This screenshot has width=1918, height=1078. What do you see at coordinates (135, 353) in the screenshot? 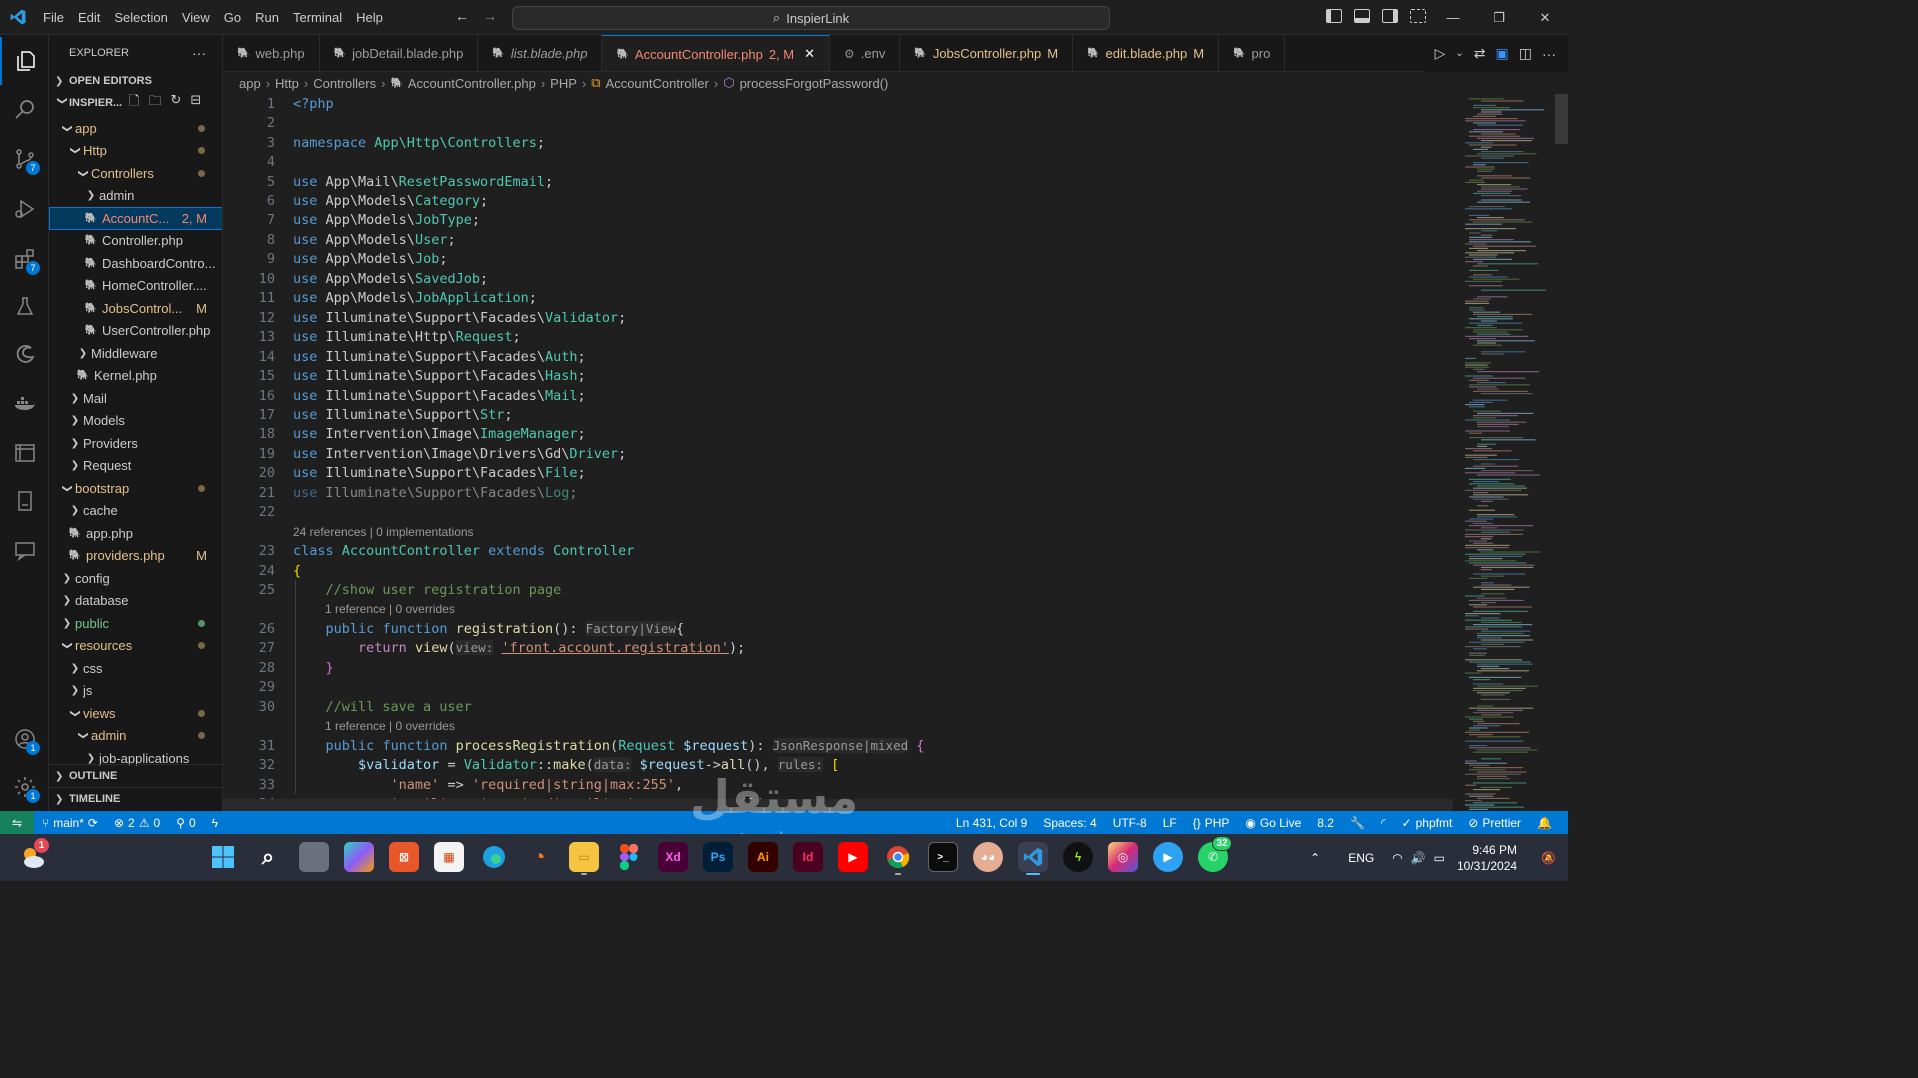
I see `tree-folder: ❯ Middleware` at bounding box center [135, 353].